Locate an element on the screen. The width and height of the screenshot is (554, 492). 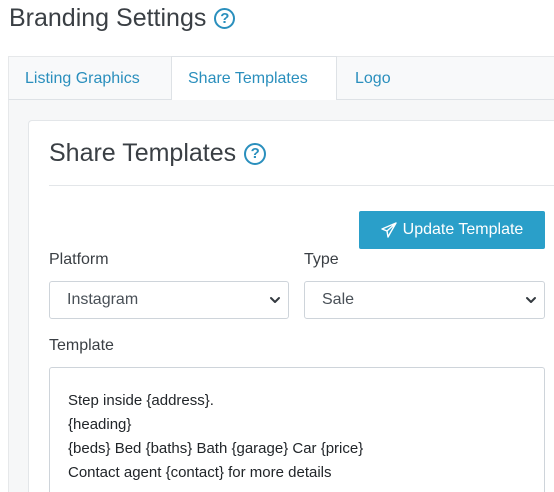
page-title: Branding Settings ? is located at coordinates (122, 18).